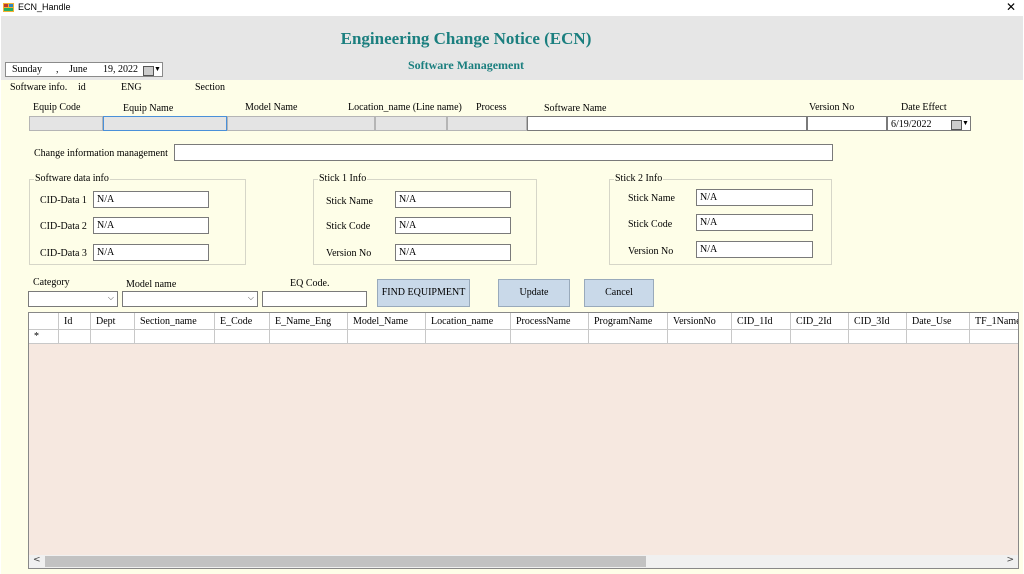  I want to click on column-header-section-name: Section_name, so click(175, 321).